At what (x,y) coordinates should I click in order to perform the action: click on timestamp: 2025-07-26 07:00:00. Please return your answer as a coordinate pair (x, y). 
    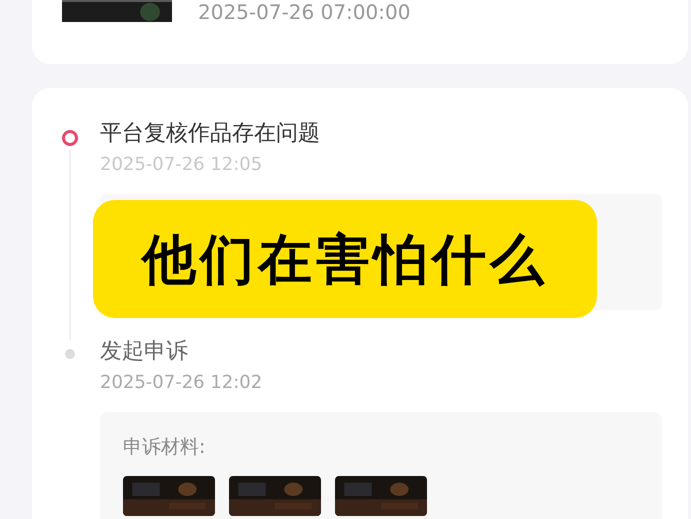
    Looking at the image, I should click on (304, 12).